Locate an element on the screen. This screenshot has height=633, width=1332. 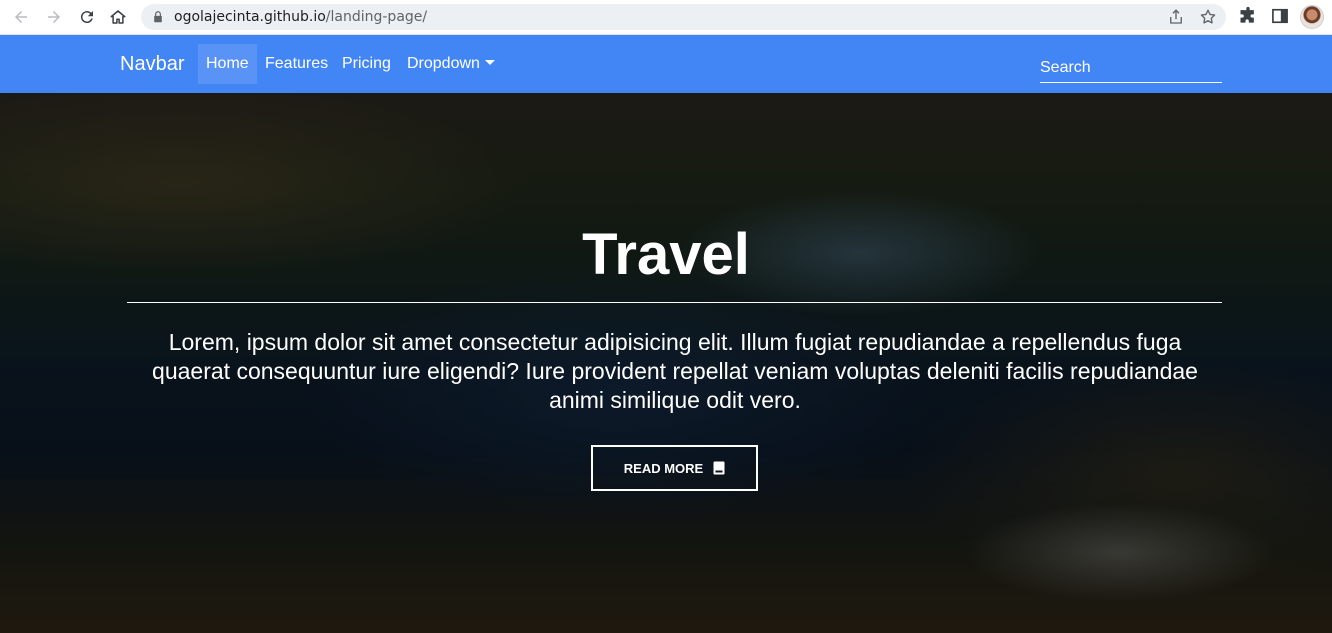
caret-down-icon is located at coordinates (489, 62).